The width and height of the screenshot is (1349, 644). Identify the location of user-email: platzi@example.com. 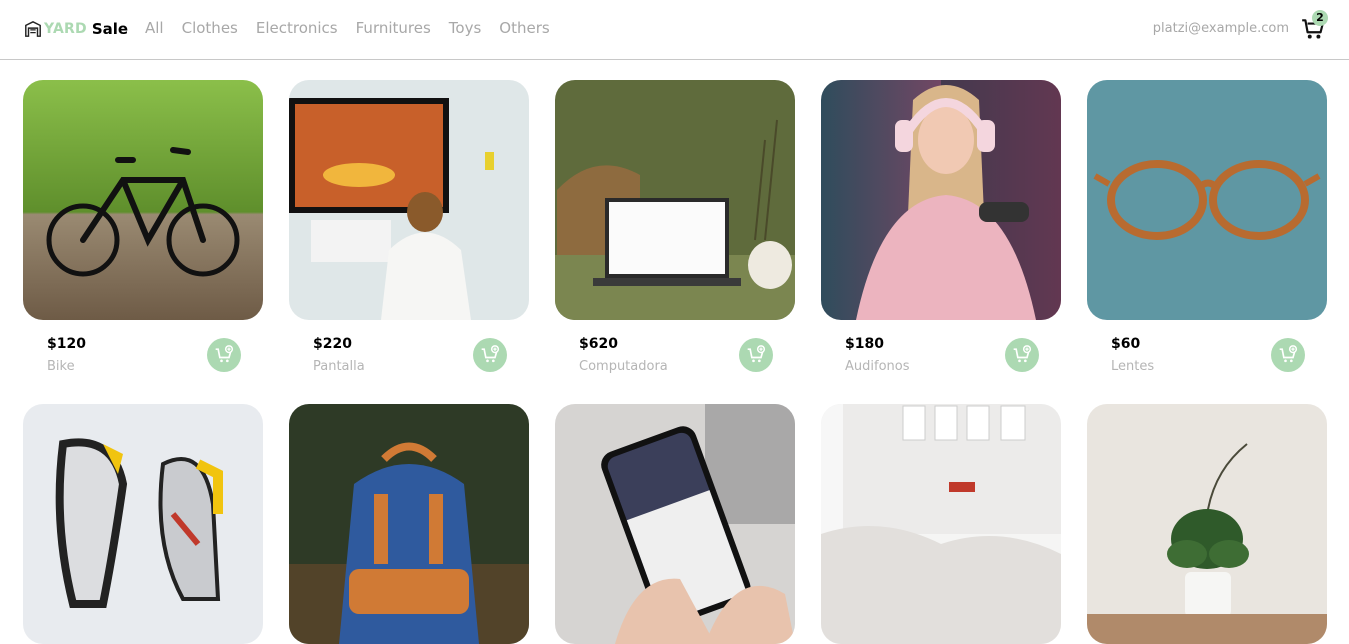
(1221, 28).